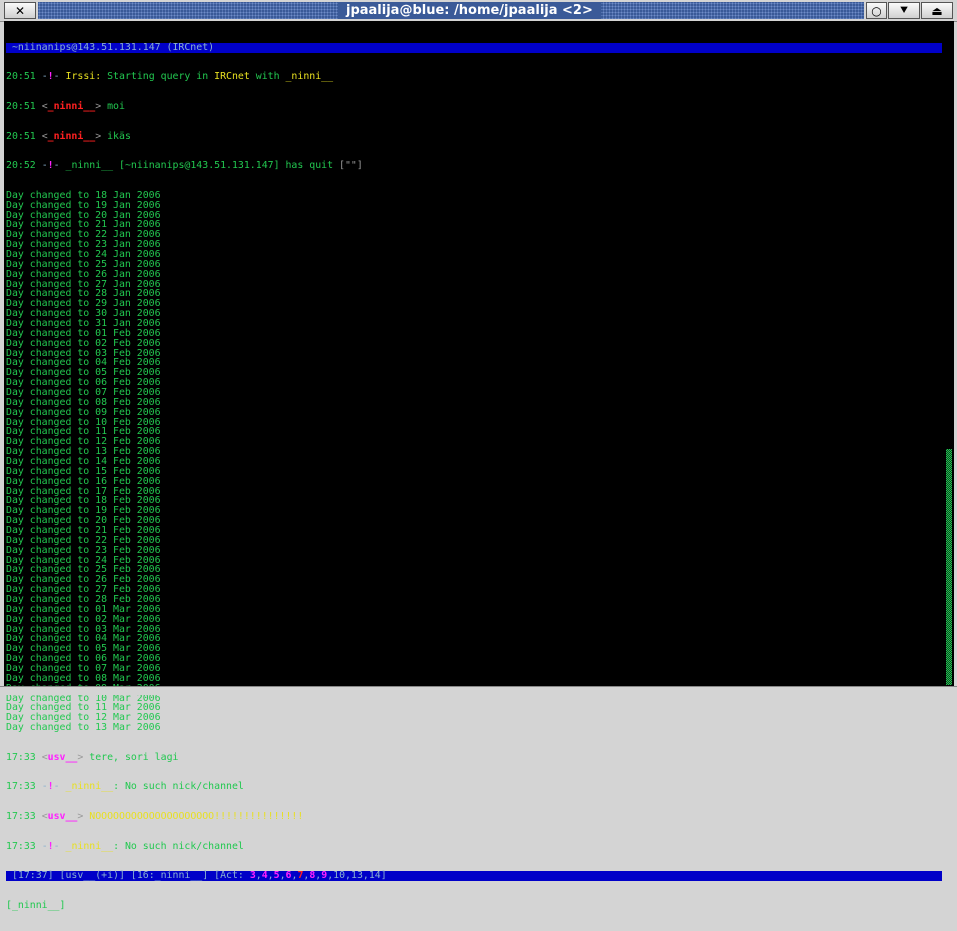 This screenshot has height=931, width=957. Describe the element at coordinates (339, 876) in the screenshot. I see `activity-window: 10` at that location.